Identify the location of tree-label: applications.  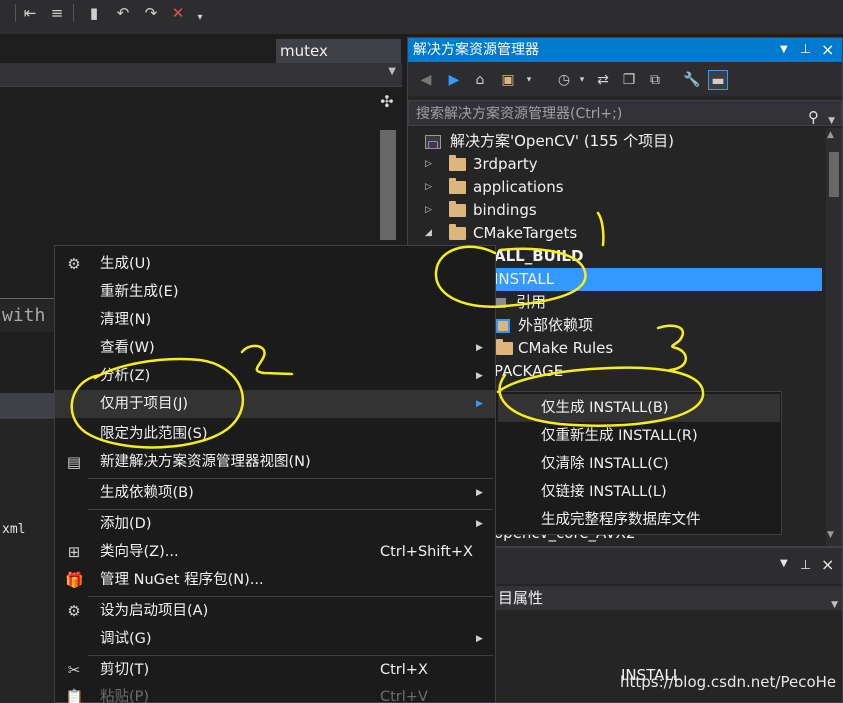
(518, 187).